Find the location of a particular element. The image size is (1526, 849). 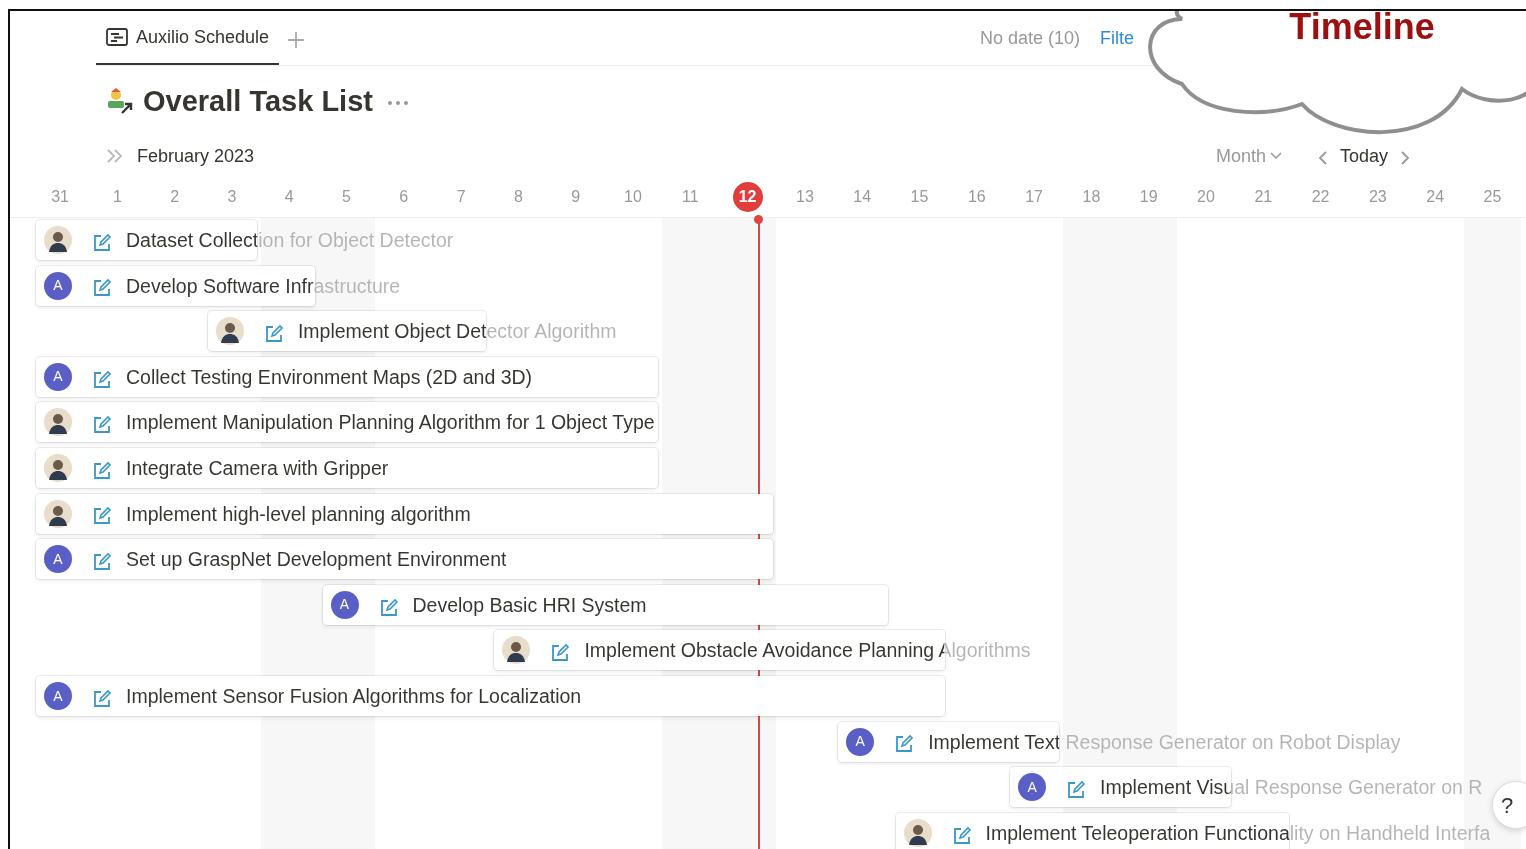

chevron-left-icon is located at coordinates (1322, 157).